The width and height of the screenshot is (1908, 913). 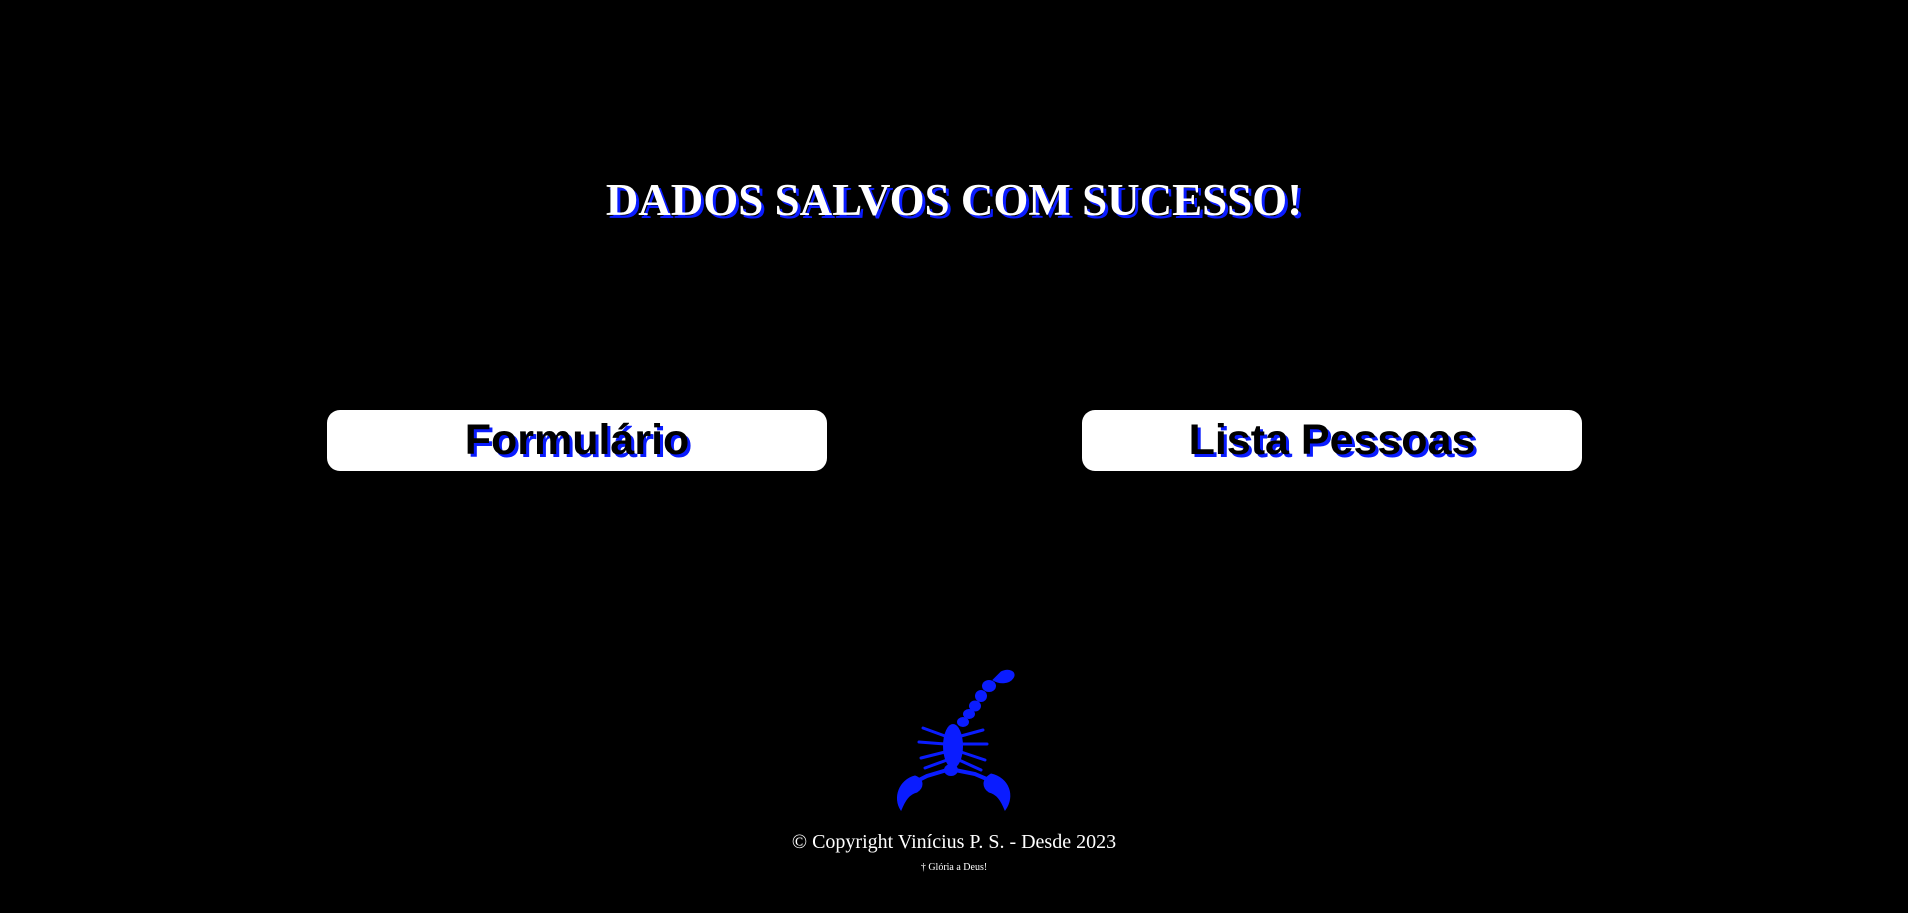 I want to click on page-title: DADOS SALVOS COM SUCESSO!, so click(x=954, y=200).